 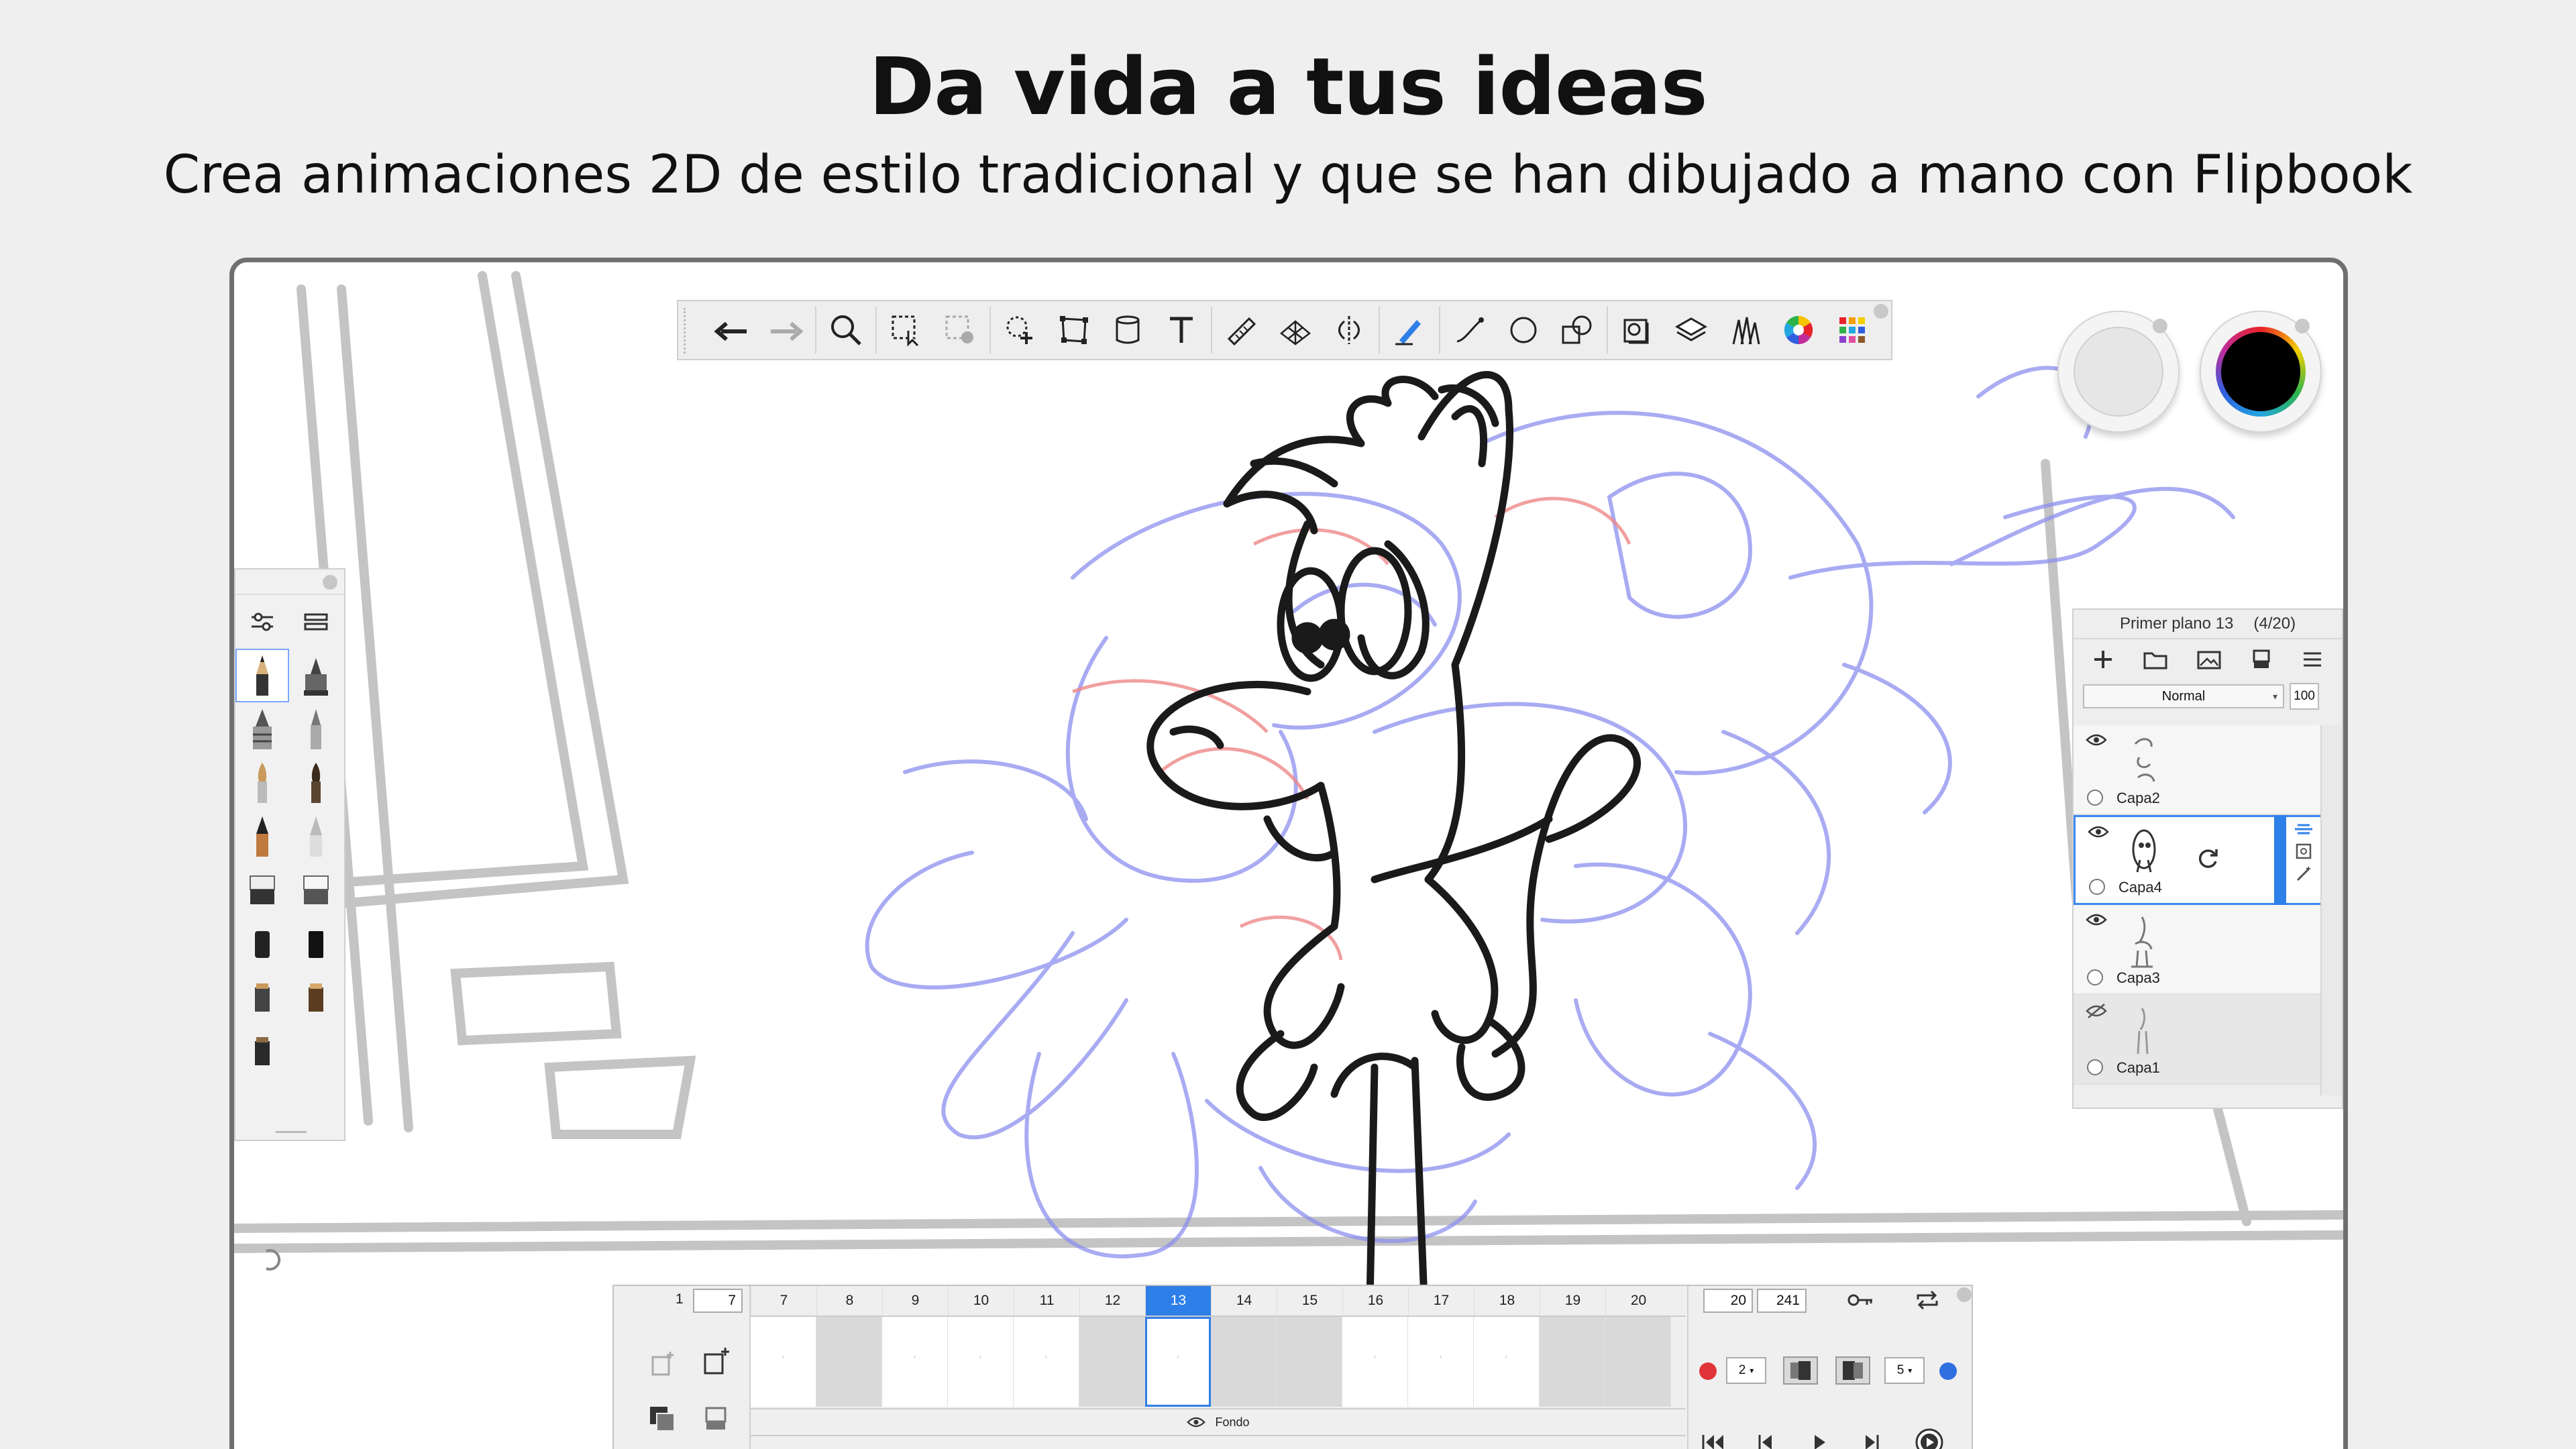 What do you see at coordinates (2331, 910) in the screenshot?
I see `layer-list-scrollbar` at bounding box center [2331, 910].